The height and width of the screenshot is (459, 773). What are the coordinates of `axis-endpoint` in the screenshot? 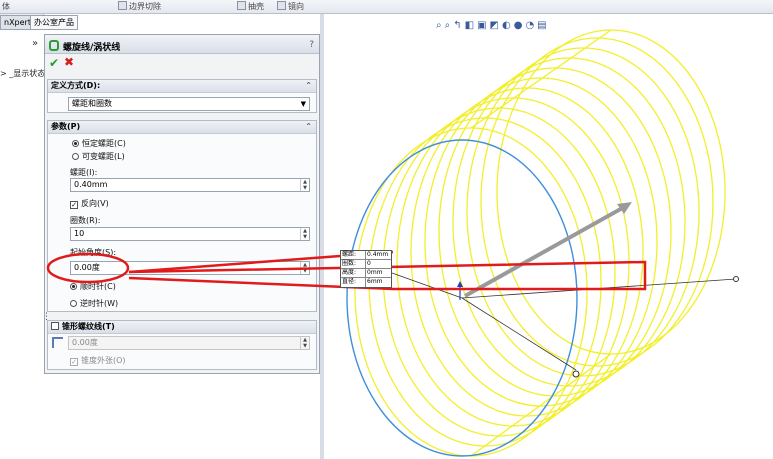 It's located at (736, 279).